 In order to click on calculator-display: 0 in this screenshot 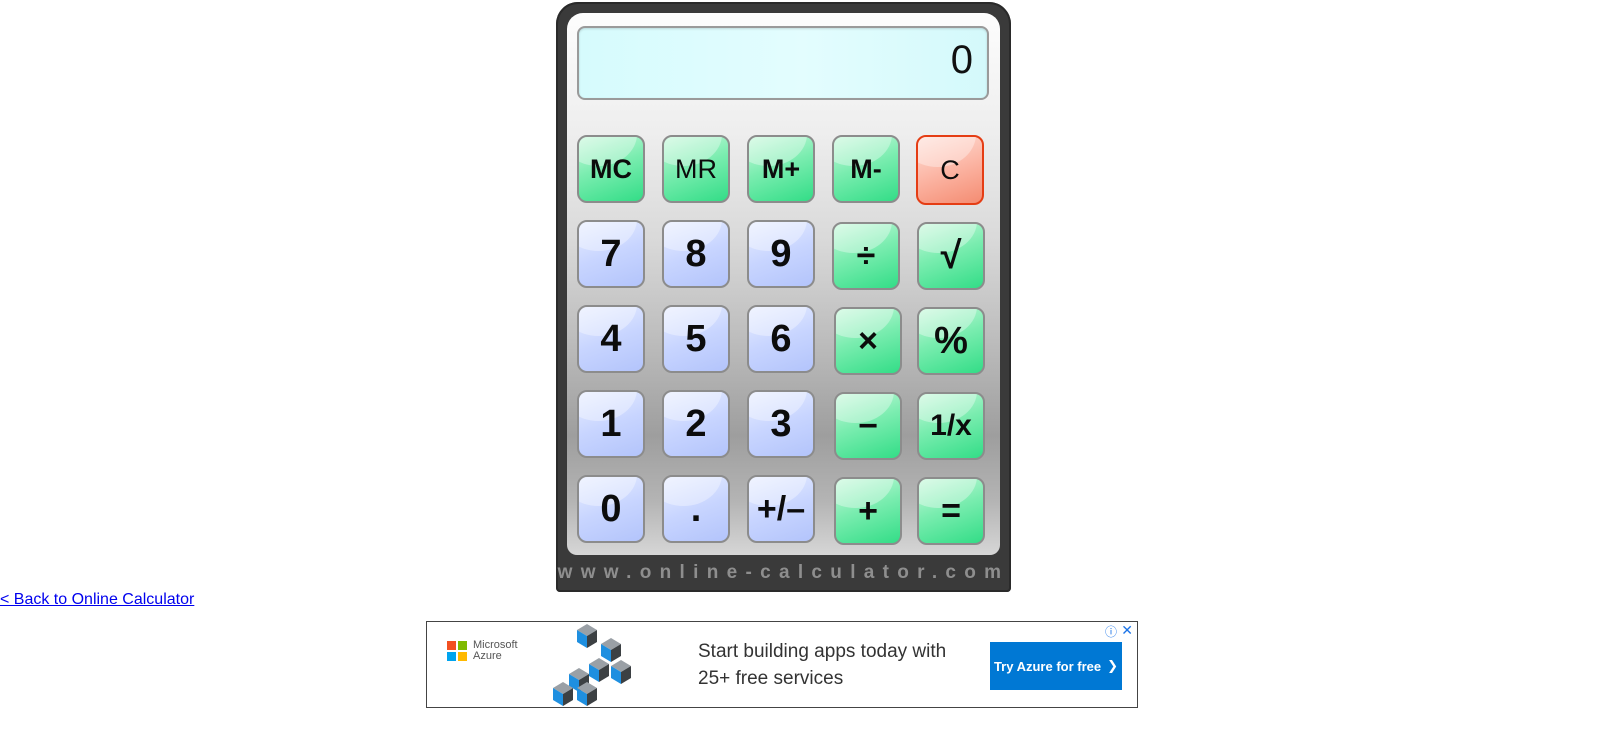, I will do `click(783, 63)`.